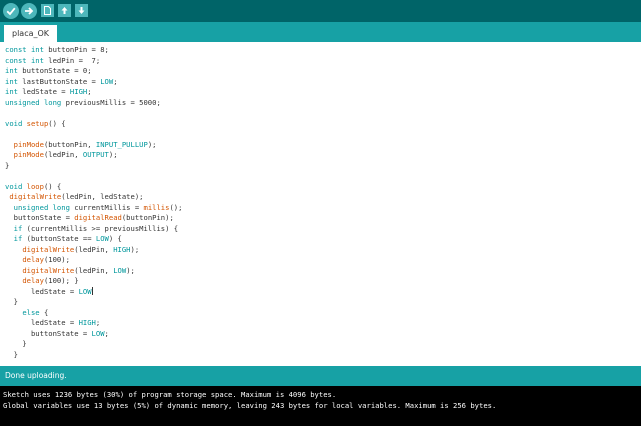 The width and height of the screenshot is (641, 426). What do you see at coordinates (69, 144) in the screenshot?
I see `code-text: (buttonPin,` at bounding box center [69, 144].